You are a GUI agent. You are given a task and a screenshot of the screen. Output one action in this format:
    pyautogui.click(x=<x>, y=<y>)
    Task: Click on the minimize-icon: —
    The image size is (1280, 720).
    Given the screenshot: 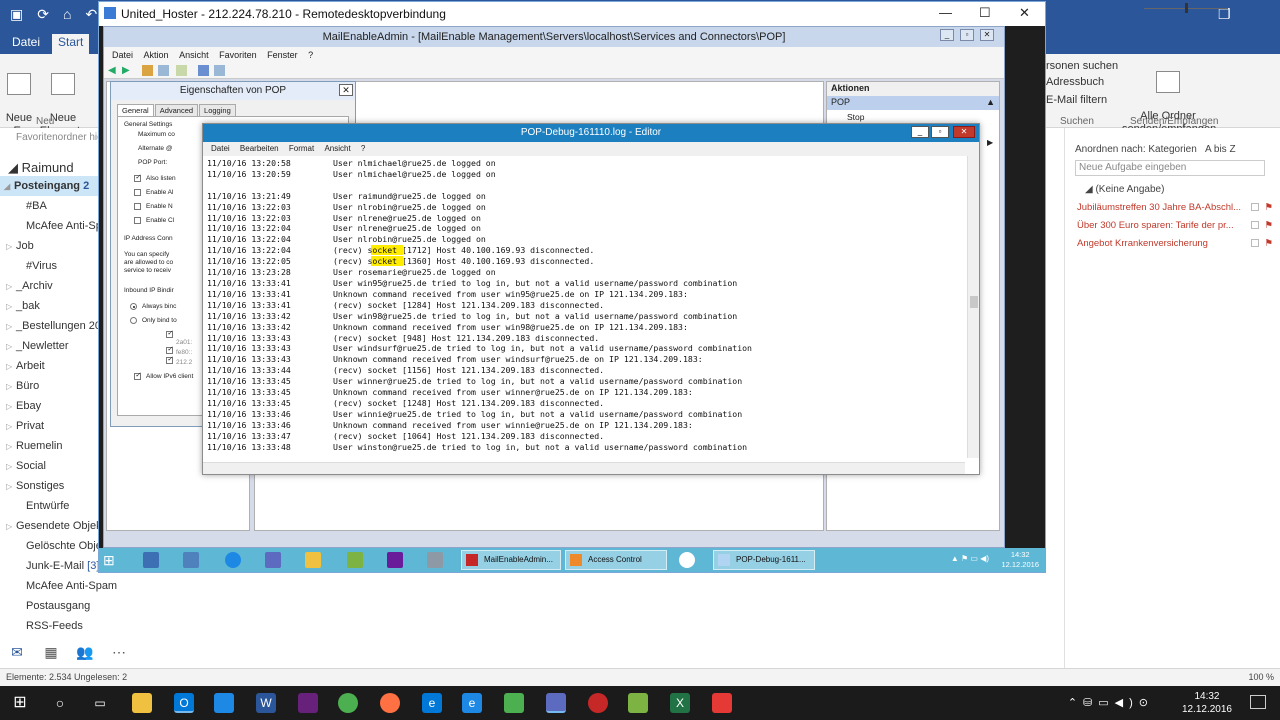 What is the action you would take?
    pyautogui.click(x=945, y=12)
    